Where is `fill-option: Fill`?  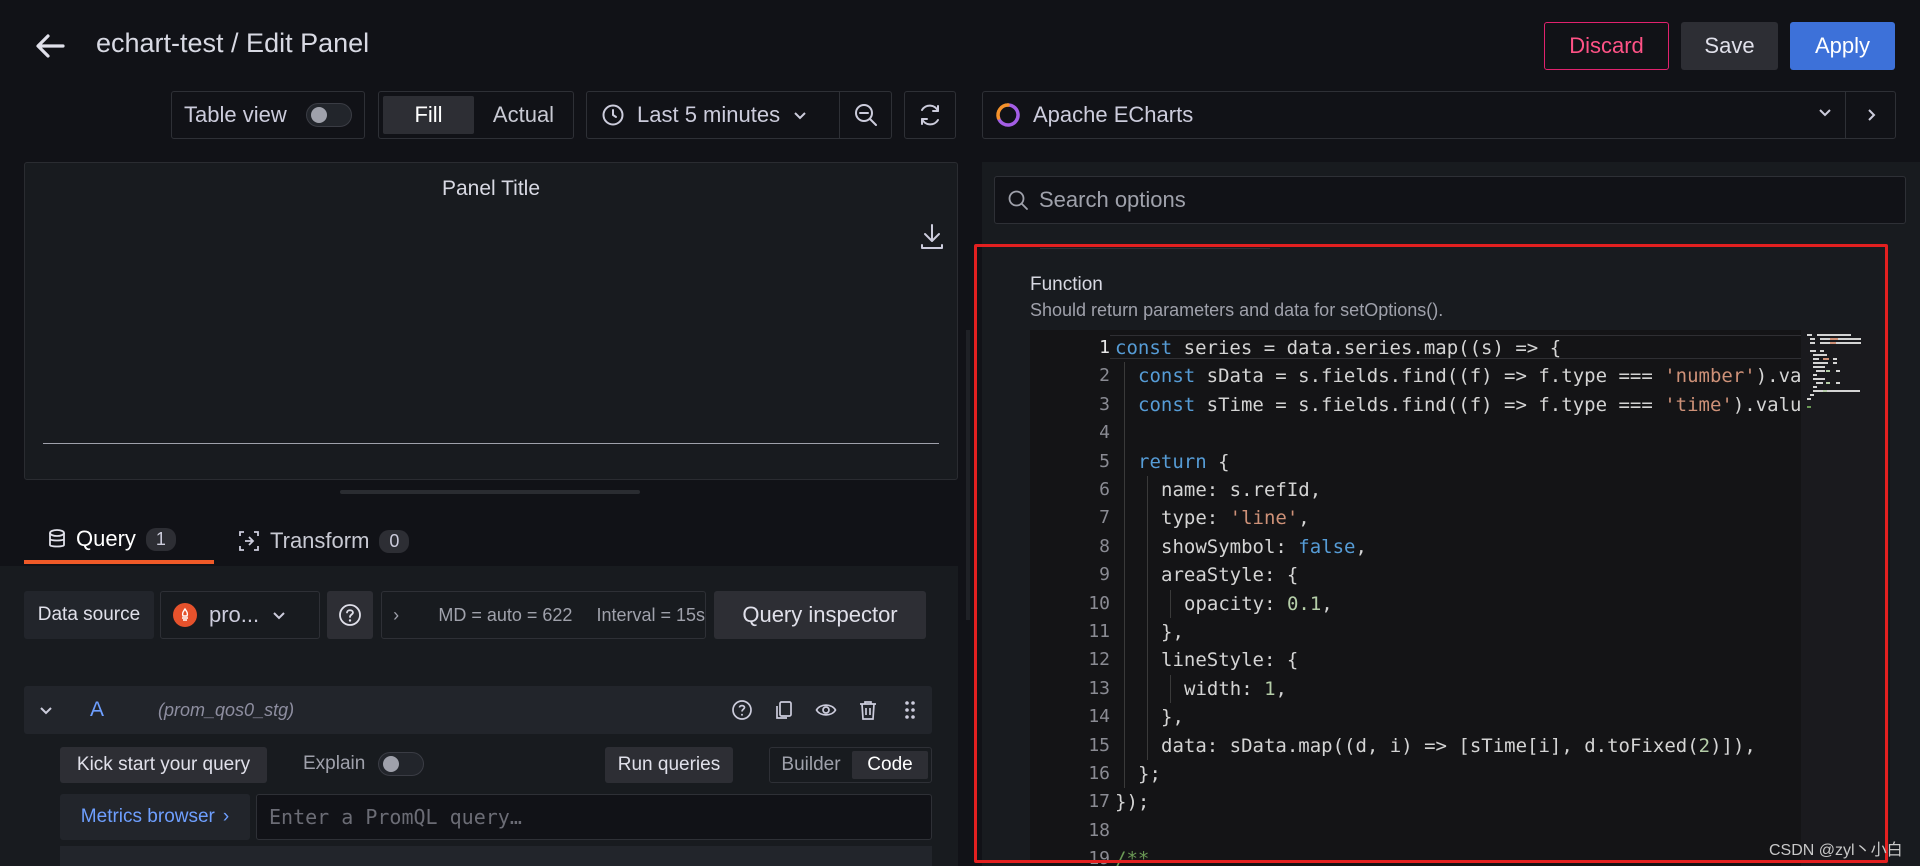
fill-option: Fill is located at coordinates (428, 115).